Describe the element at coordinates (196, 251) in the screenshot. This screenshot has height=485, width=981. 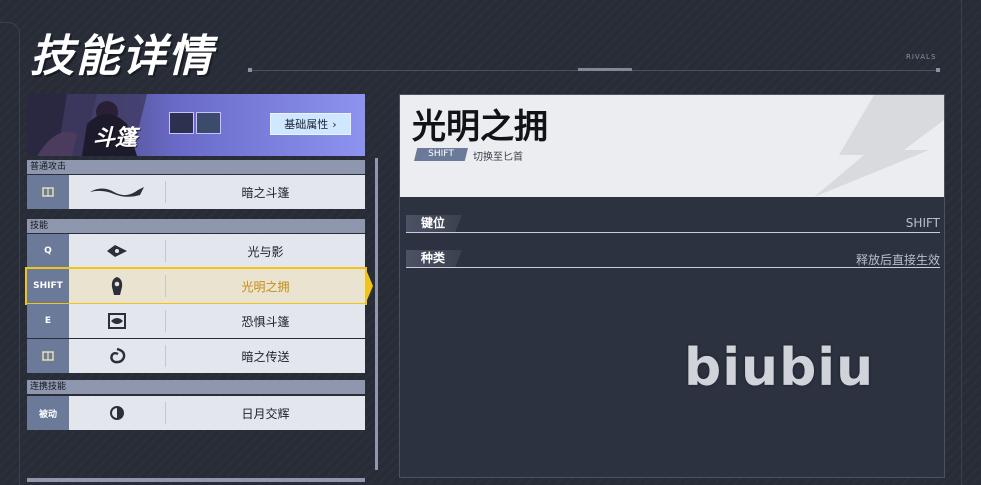
I see `skill-row-light-and-shadow: Q 光与影` at that location.